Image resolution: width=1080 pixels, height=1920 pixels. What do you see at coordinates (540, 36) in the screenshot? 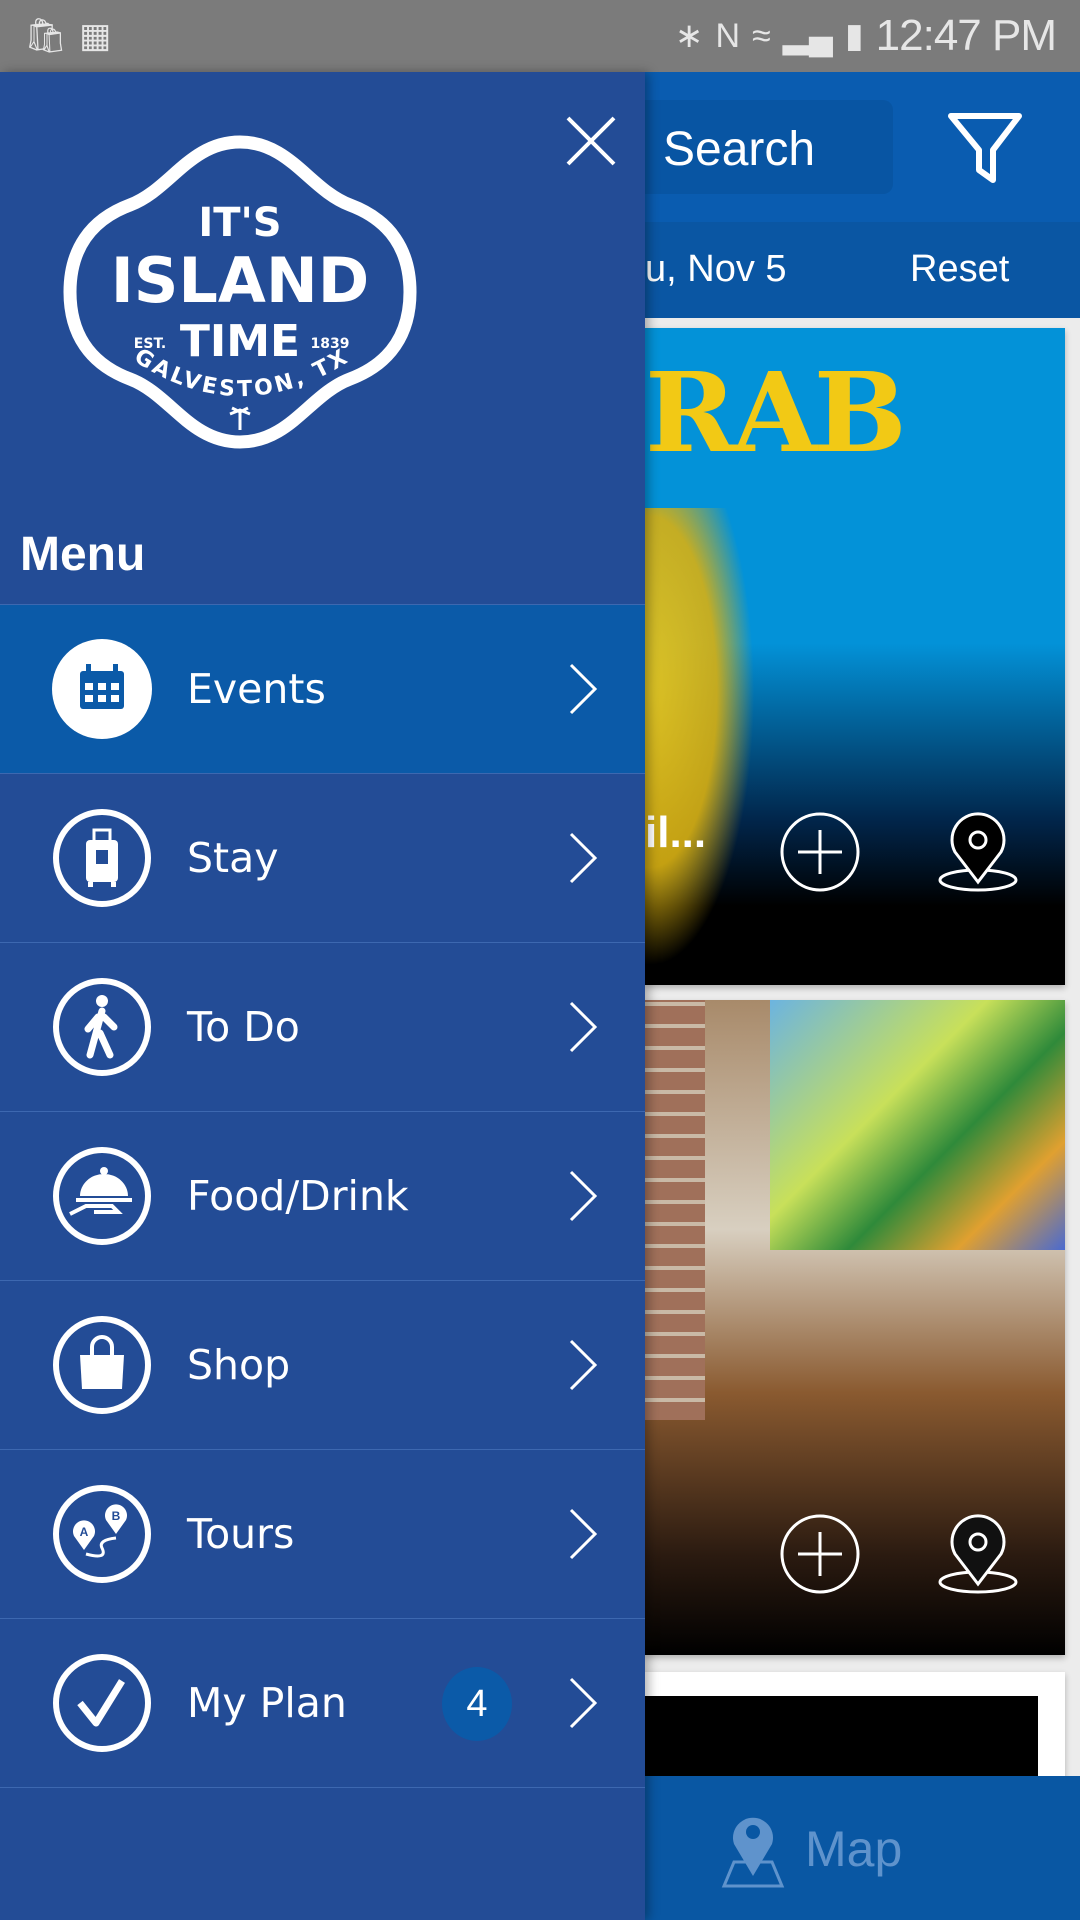
I see `status-bar: 🛍 ▦ ∗ N ≈ ▂▄ ▮ 12:47 PM` at bounding box center [540, 36].